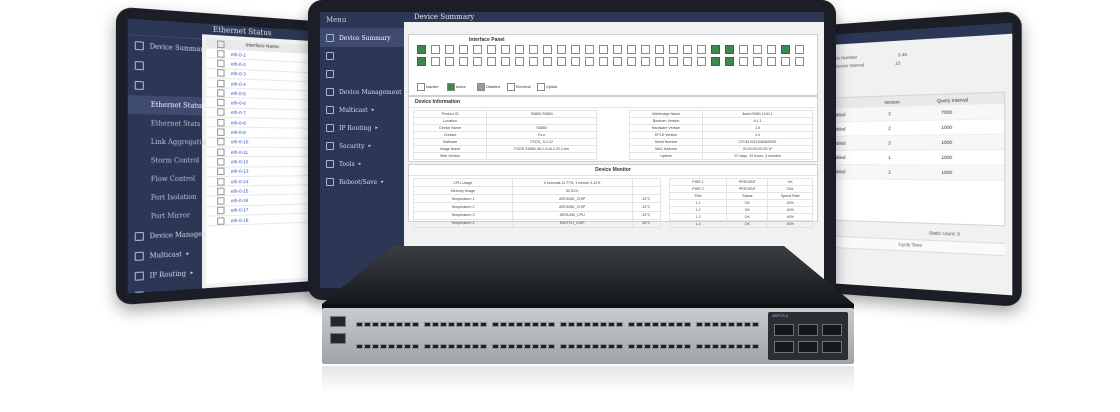  I want to click on menu-item-security: Security▸, so click(362, 146).